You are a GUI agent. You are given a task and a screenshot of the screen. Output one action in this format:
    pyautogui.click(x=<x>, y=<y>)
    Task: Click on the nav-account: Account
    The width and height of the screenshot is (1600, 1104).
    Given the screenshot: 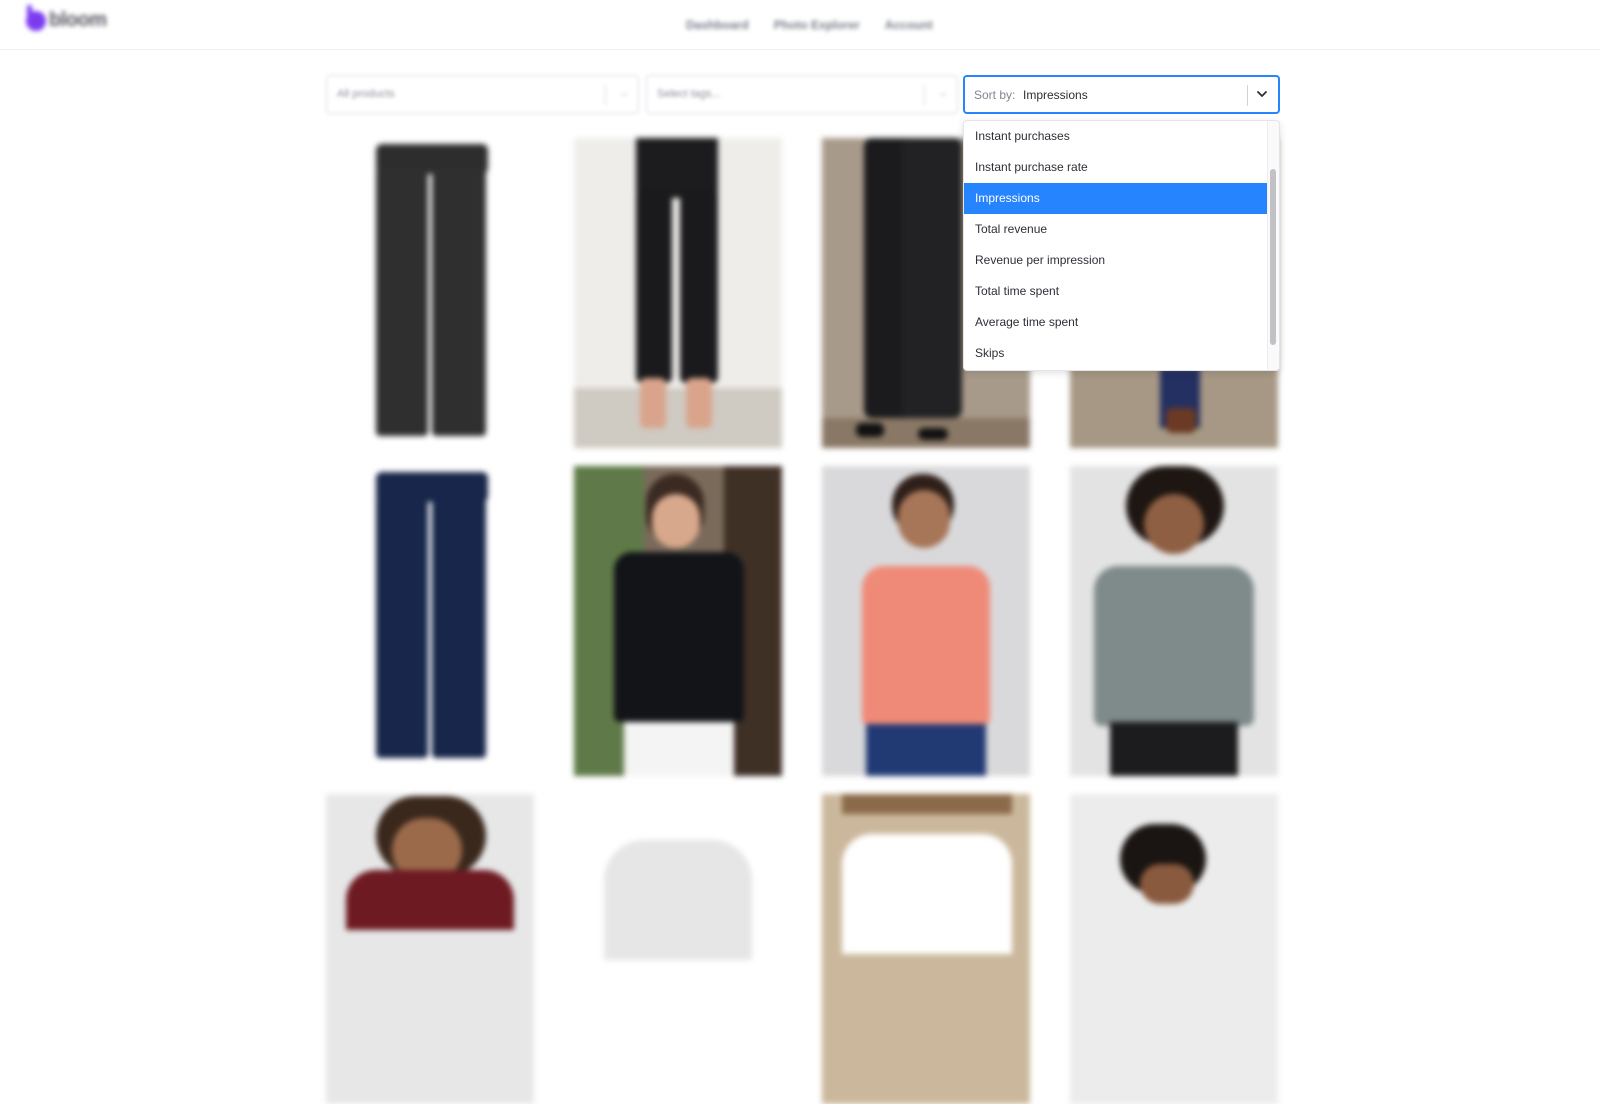 What is the action you would take?
    pyautogui.click(x=909, y=25)
    